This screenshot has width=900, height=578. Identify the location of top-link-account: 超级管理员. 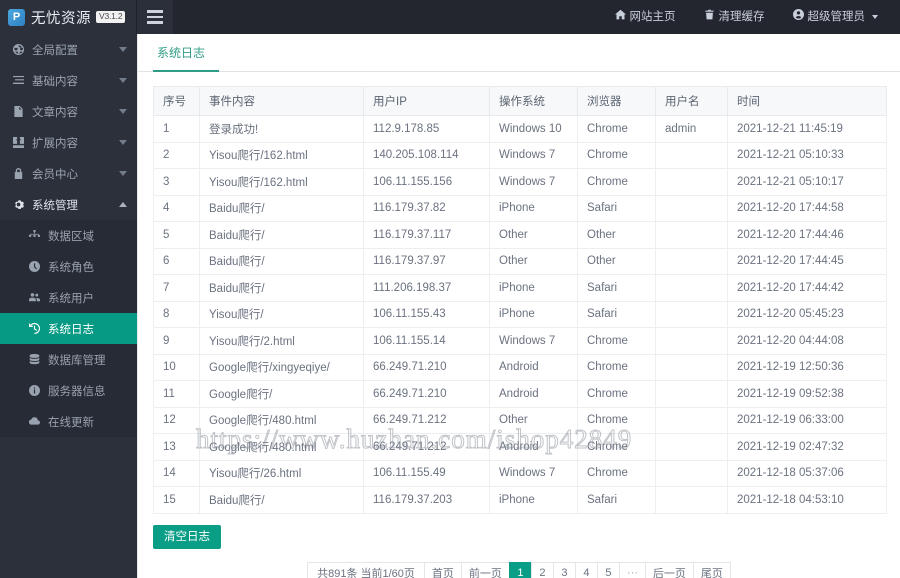
(836, 17).